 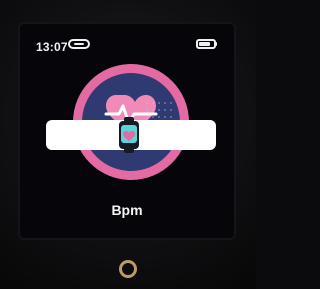 What do you see at coordinates (52, 47) in the screenshot?
I see `status-time: 13:07` at bounding box center [52, 47].